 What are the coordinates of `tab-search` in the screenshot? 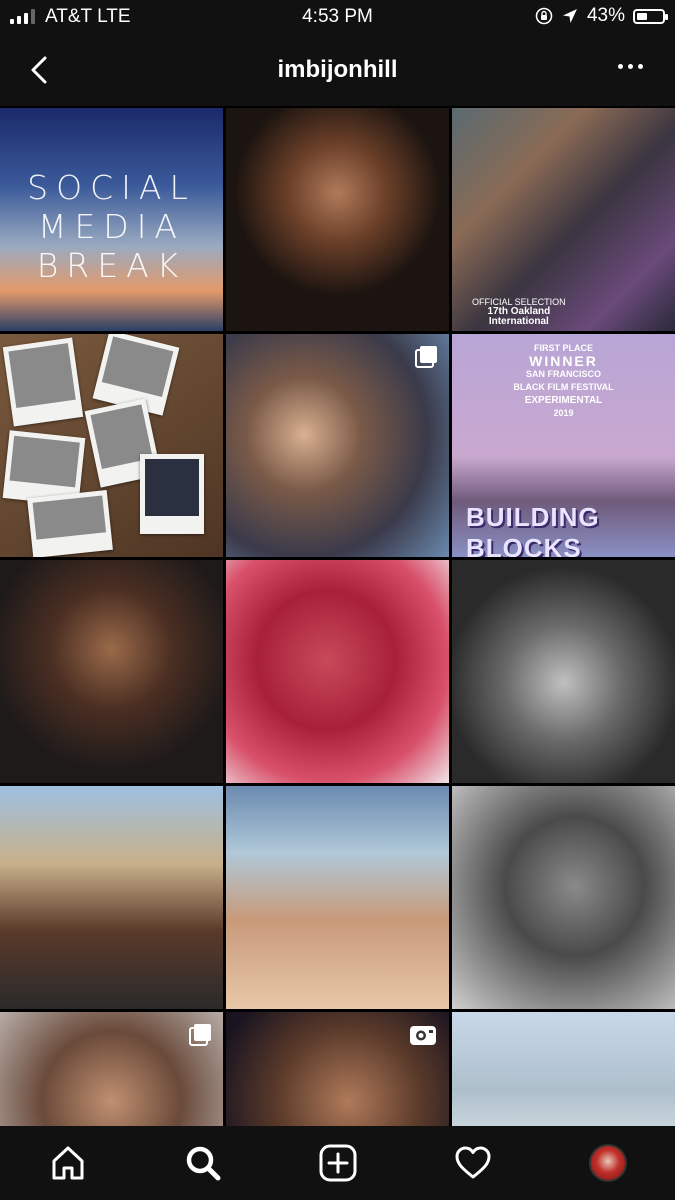 It's located at (203, 1163).